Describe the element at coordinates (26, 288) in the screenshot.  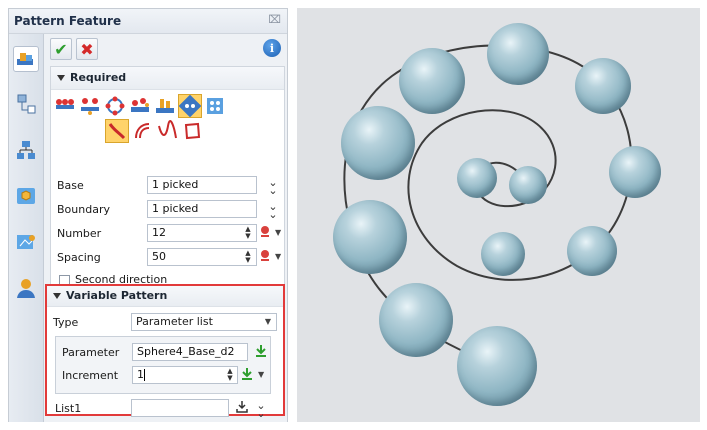
I see `user-icon` at that location.